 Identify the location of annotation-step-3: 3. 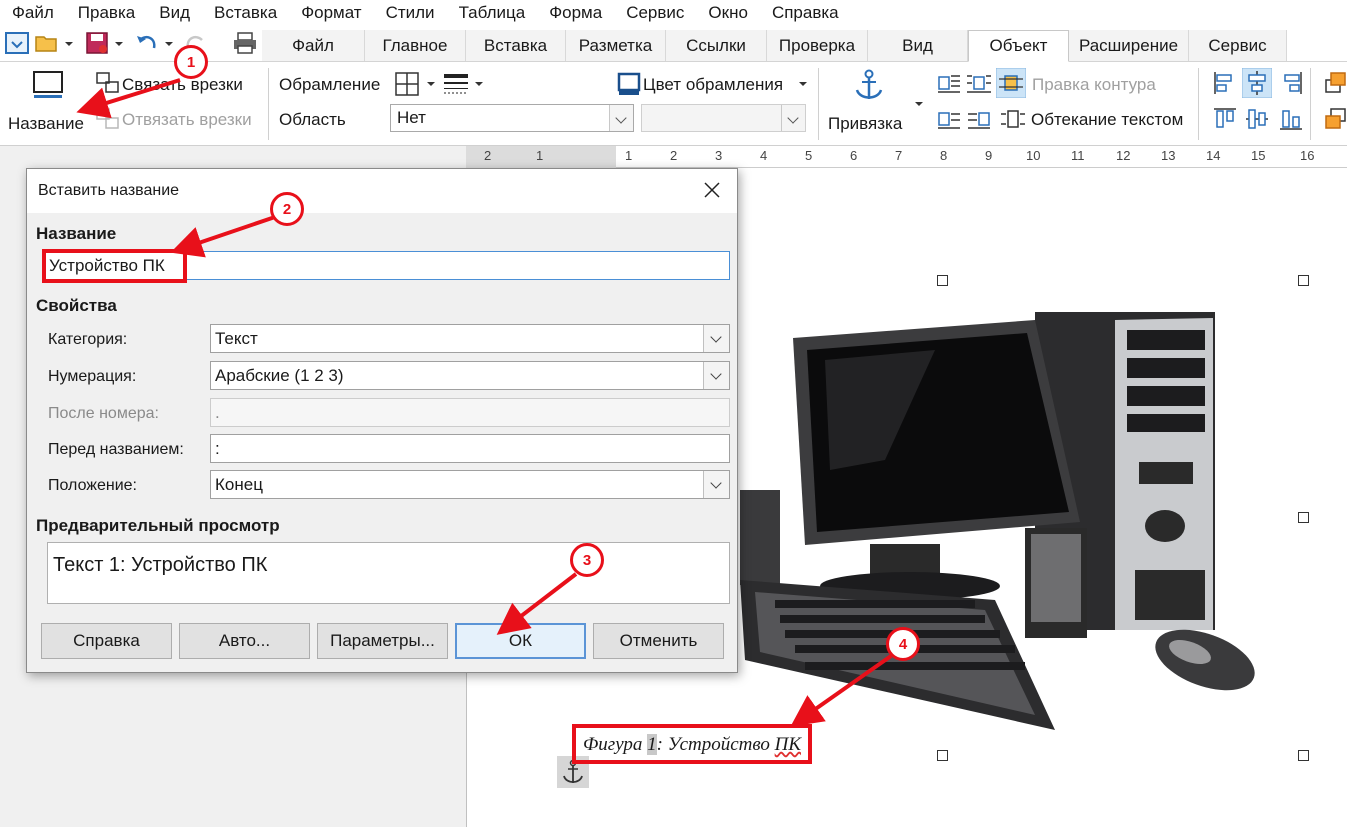
(587, 560).